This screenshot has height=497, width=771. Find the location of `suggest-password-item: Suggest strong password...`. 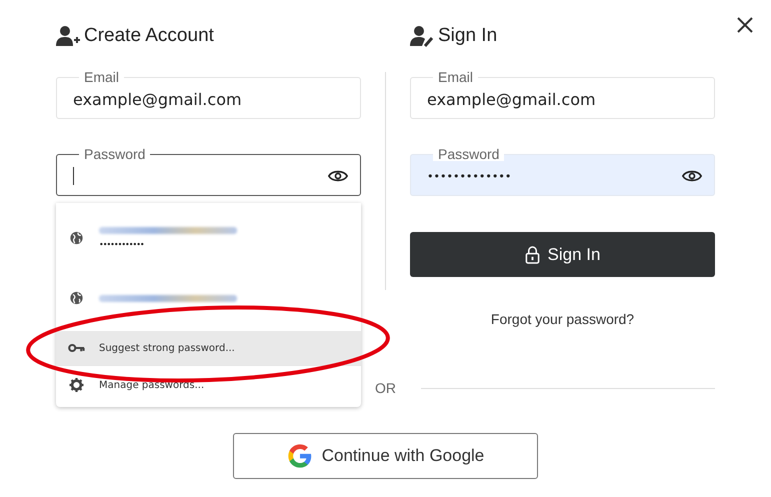

suggest-password-item: Suggest strong password... is located at coordinates (208, 348).